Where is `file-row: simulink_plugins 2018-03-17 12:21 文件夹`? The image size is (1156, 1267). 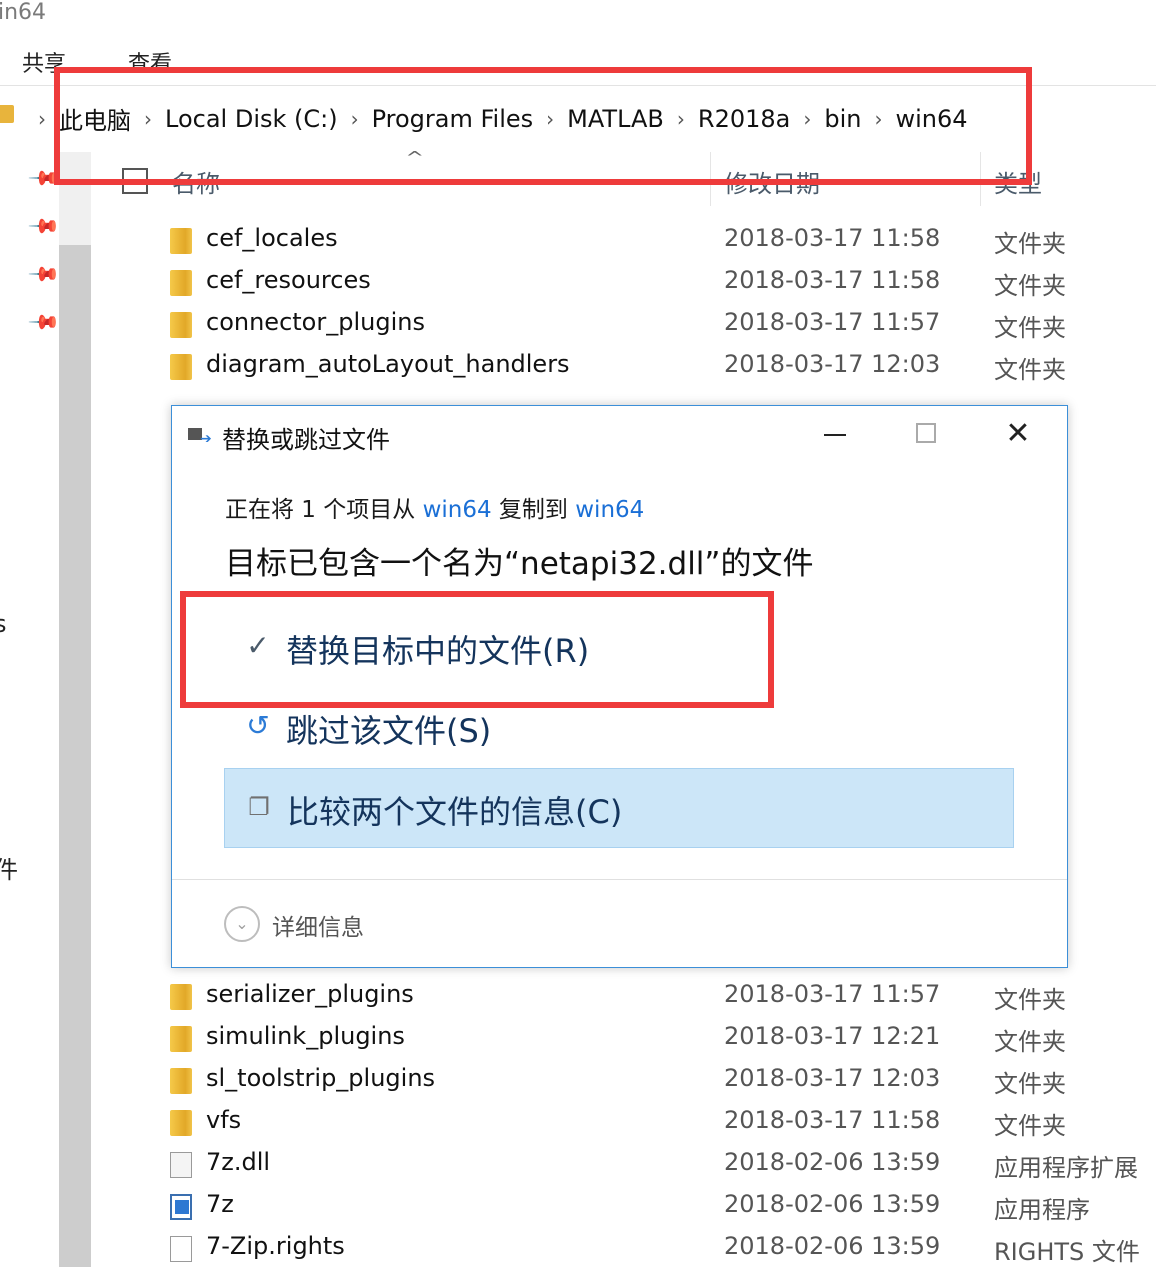 file-row: simulink_plugins 2018-03-17 12:21 文件夹 is located at coordinates (661, 1039).